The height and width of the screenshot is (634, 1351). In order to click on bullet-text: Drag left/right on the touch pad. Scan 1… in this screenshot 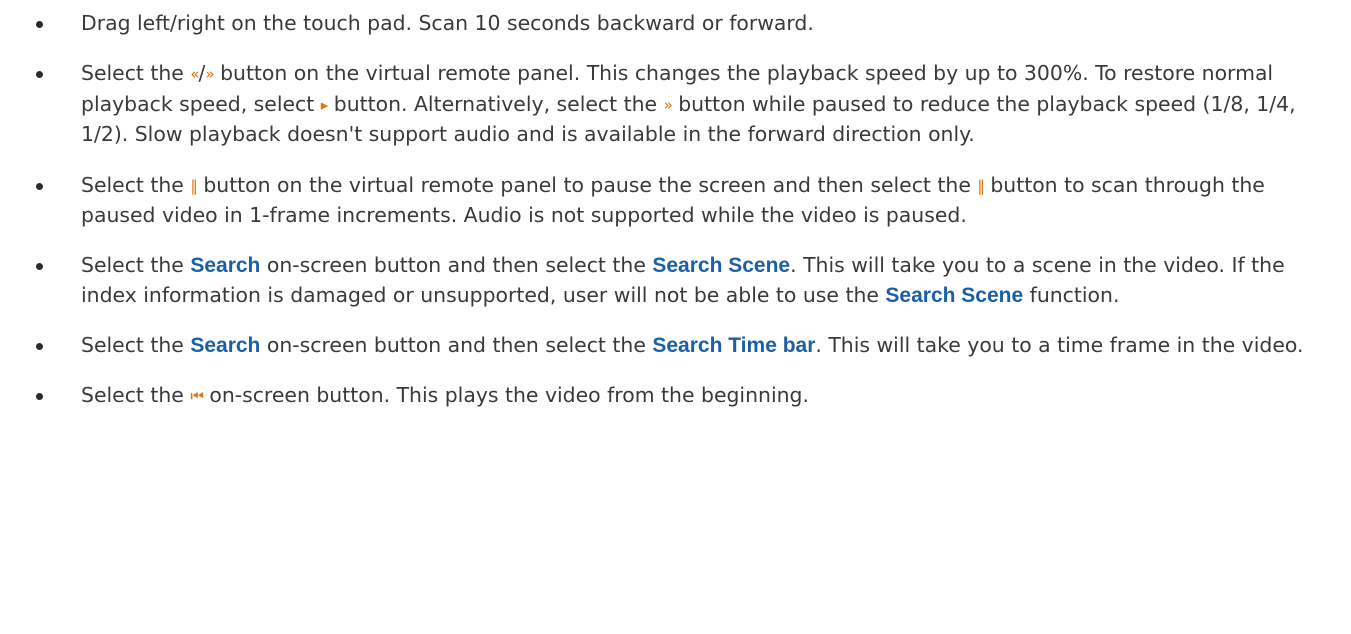, I will do `click(447, 23)`.